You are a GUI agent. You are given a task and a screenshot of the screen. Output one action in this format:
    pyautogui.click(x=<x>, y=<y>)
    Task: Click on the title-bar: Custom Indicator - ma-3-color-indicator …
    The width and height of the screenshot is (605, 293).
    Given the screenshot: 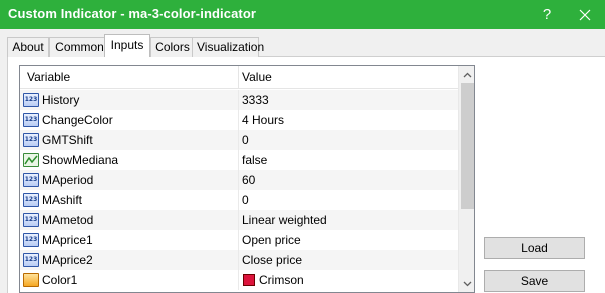 What is the action you would take?
    pyautogui.click(x=302, y=14)
    